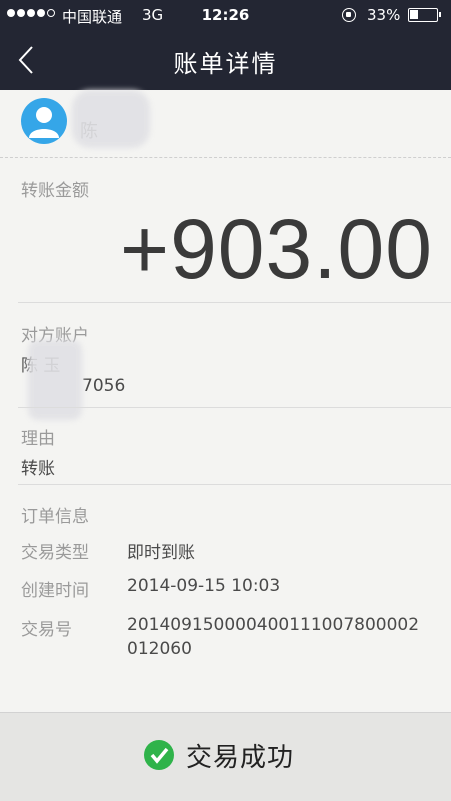 Image resolution: width=451 pixels, height=801 pixels. Describe the element at coordinates (38, 439) in the screenshot. I see `reason-label: 理由` at that location.